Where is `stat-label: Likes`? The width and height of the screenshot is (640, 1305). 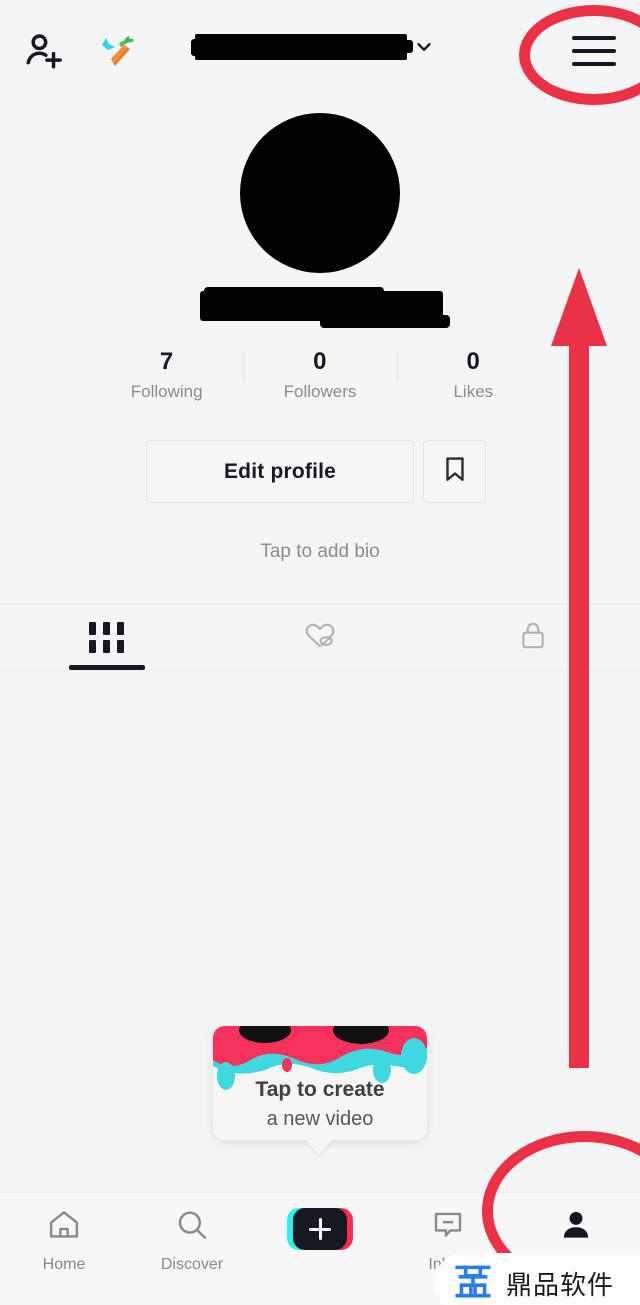
stat-label: Likes is located at coordinates (473, 391).